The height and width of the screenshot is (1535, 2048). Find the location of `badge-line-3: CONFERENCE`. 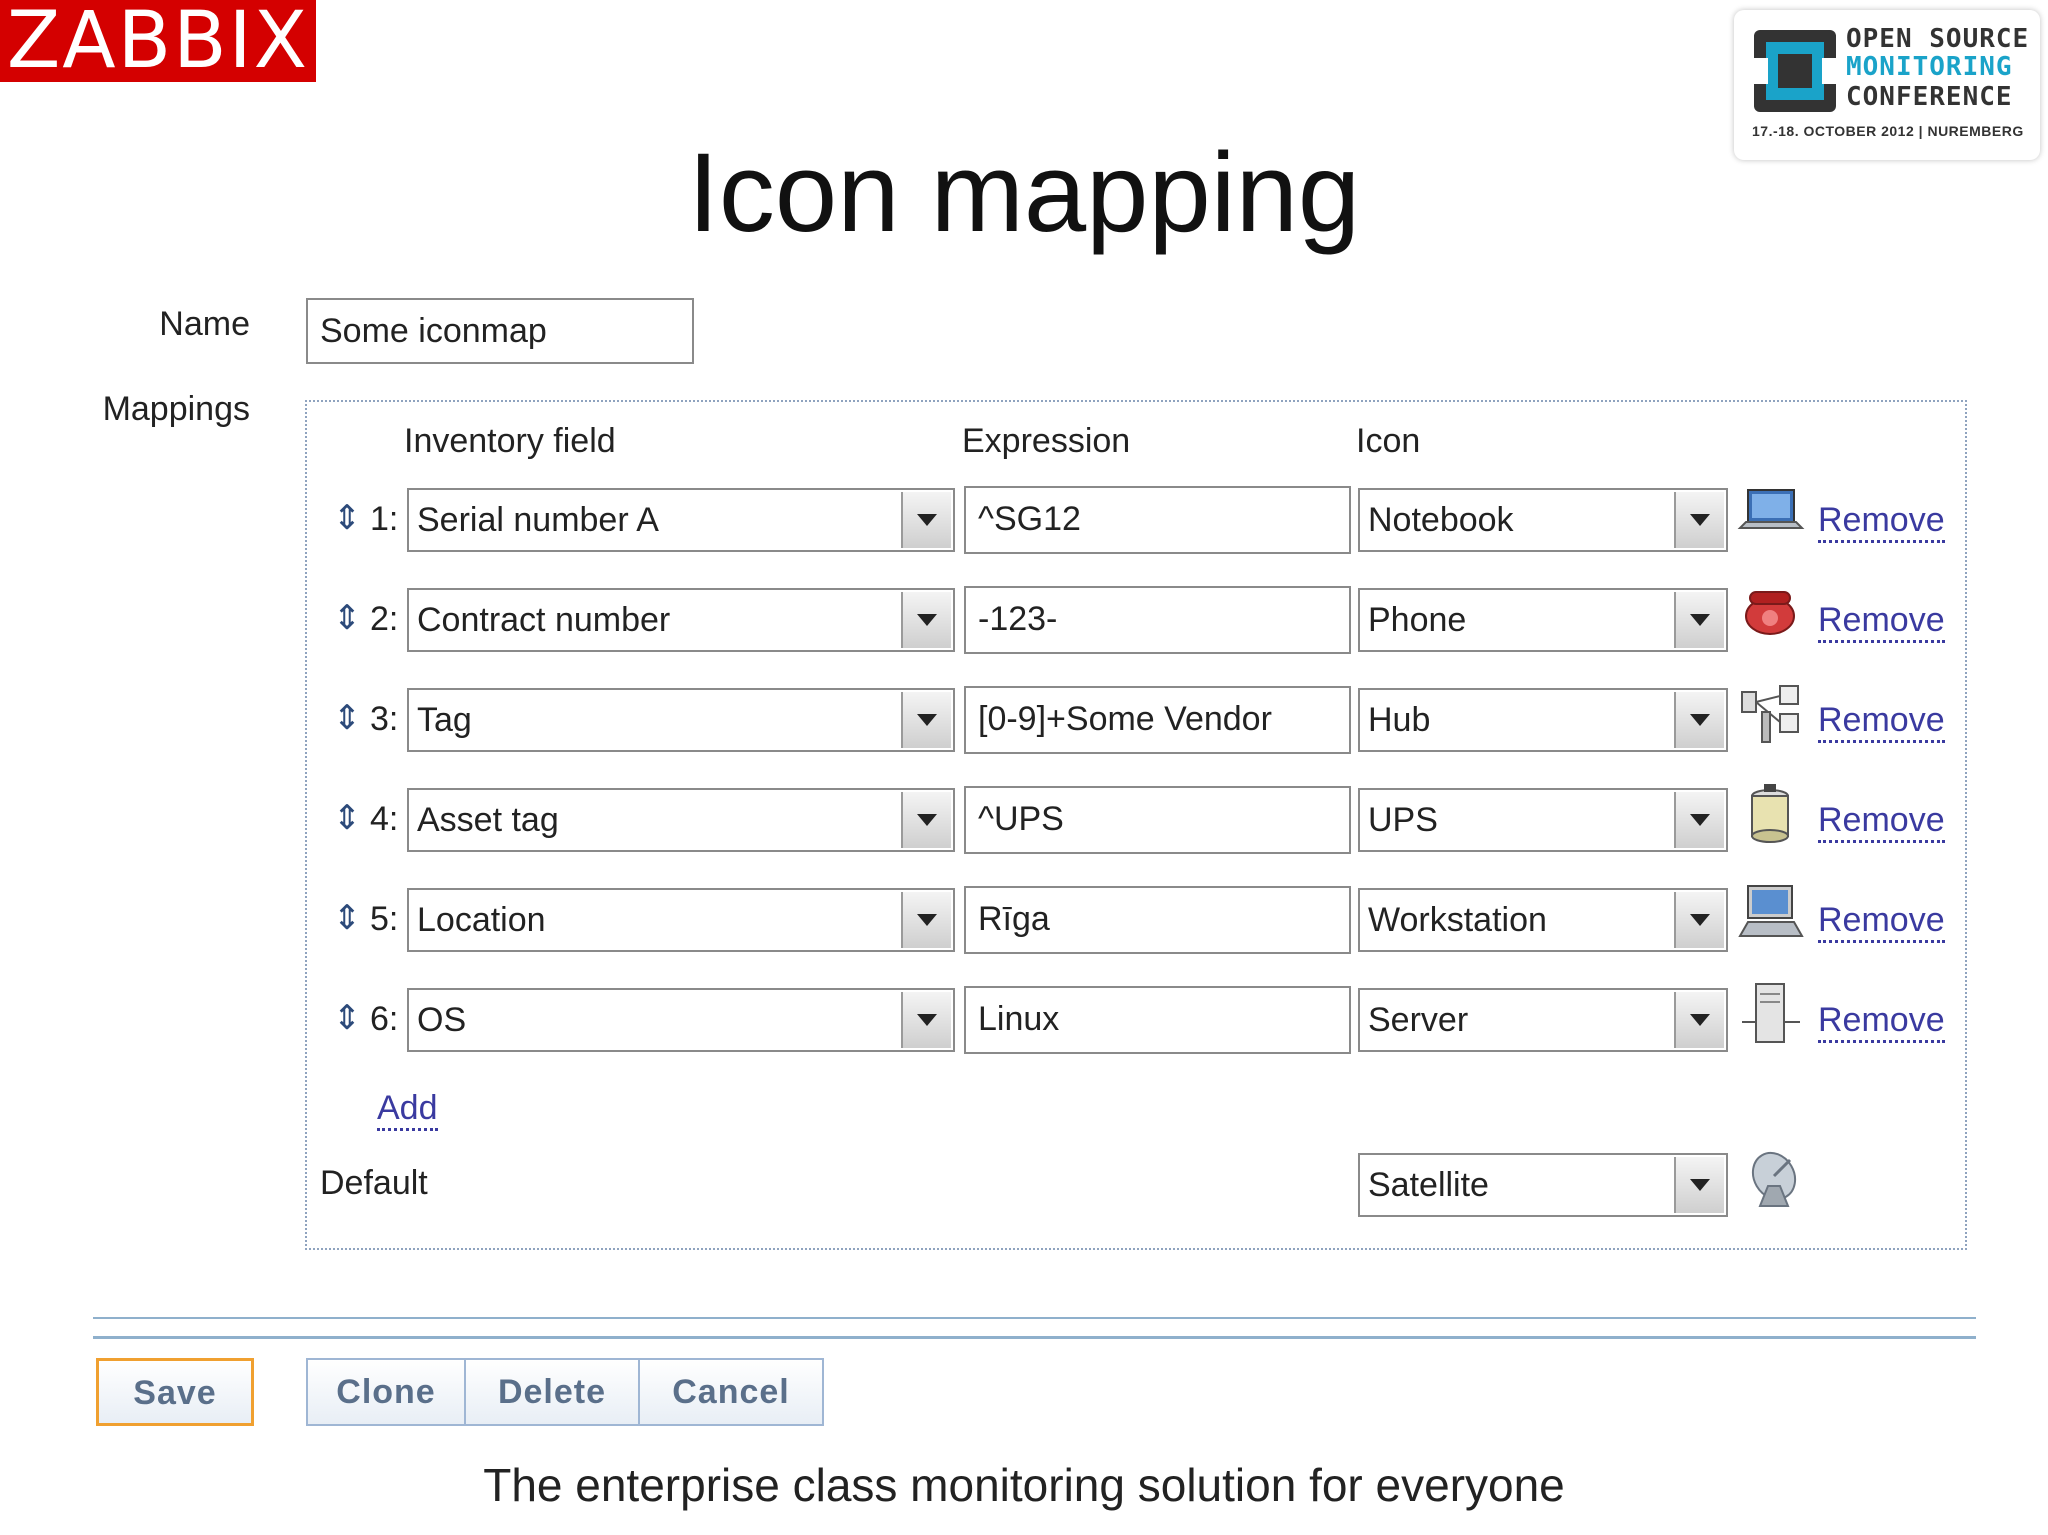

badge-line-3: CONFERENCE is located at coordinates (1929, 97).